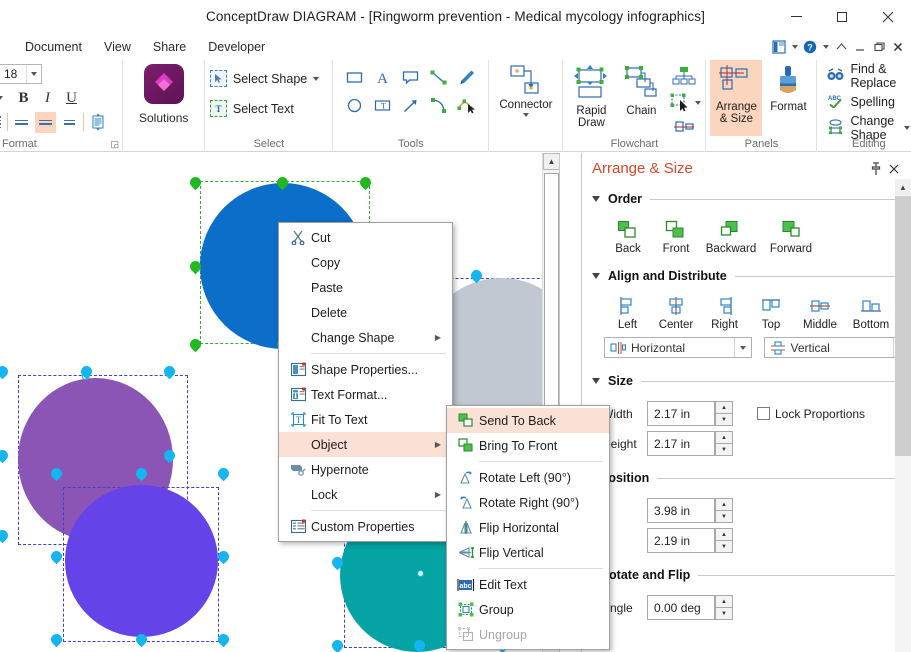 The image size is (911, 652). I want to click on order-section-header: Order, so click(746, 199).